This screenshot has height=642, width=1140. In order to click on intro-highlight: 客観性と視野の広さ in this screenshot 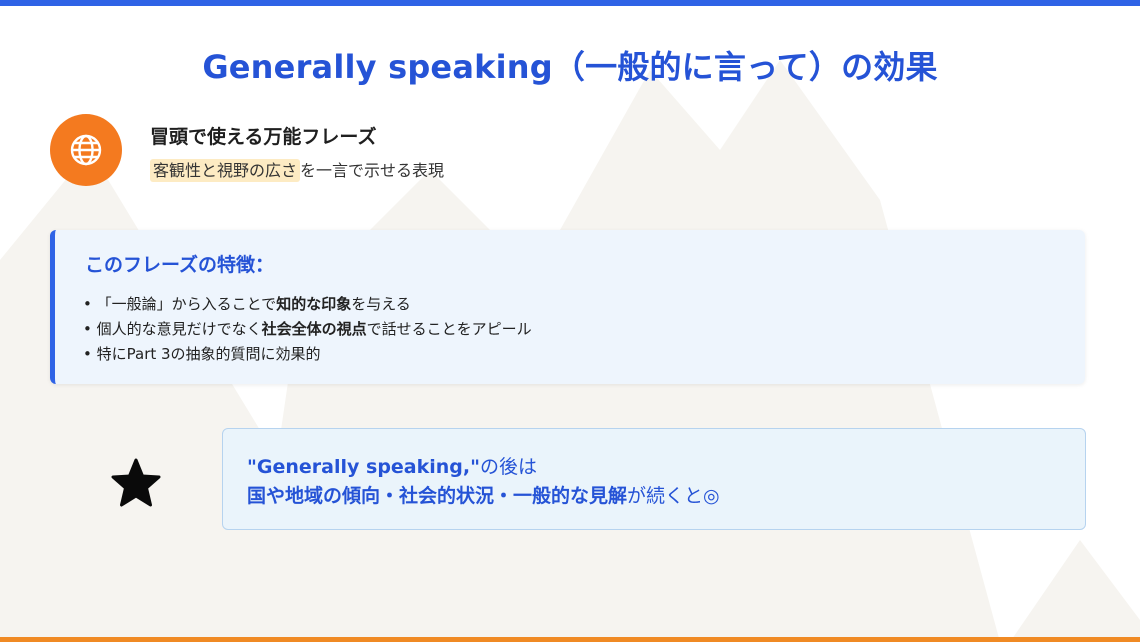, I will do `click(225, 170)`.